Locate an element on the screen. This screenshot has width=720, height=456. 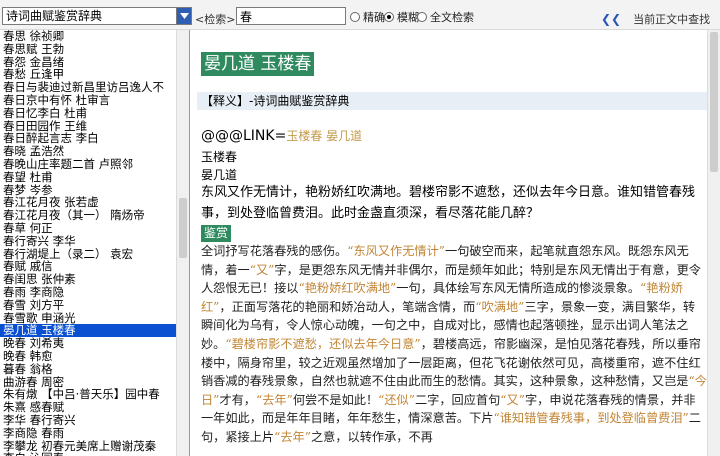
entry-list-scrollbar is located at coordinates (182, 243).